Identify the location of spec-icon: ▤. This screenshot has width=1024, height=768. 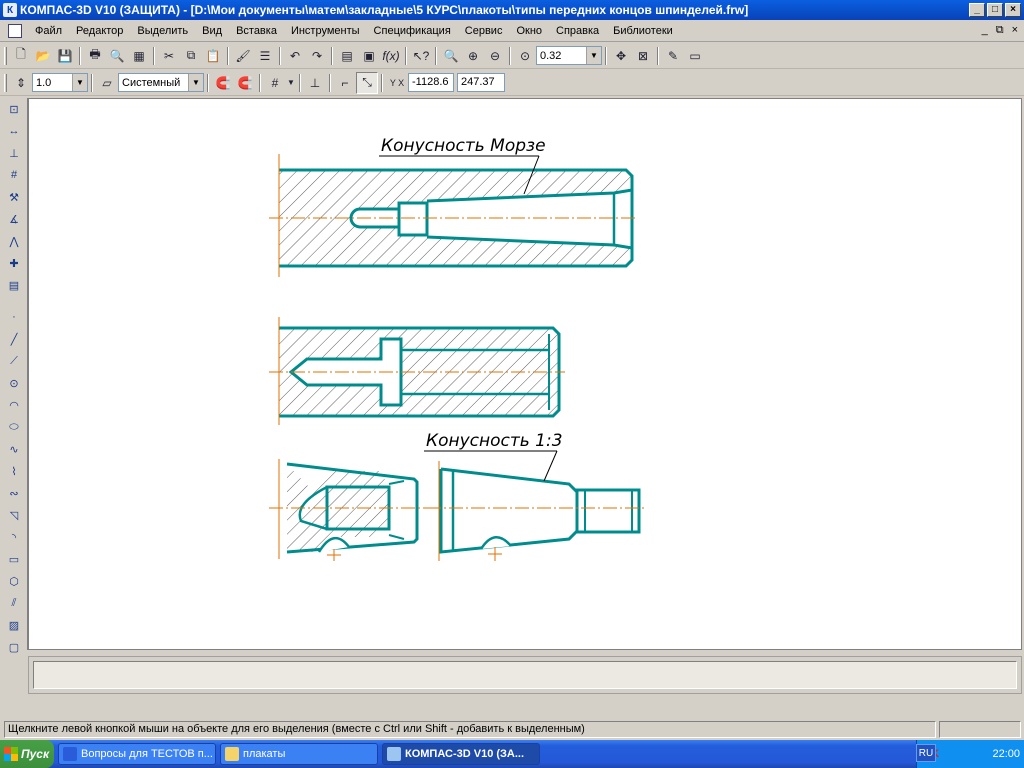
(14, 285).